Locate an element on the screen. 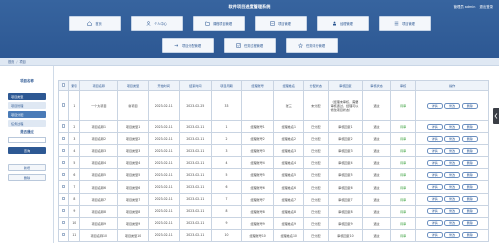  filter-title: 是否通过 is located at coordinates (27, 132).